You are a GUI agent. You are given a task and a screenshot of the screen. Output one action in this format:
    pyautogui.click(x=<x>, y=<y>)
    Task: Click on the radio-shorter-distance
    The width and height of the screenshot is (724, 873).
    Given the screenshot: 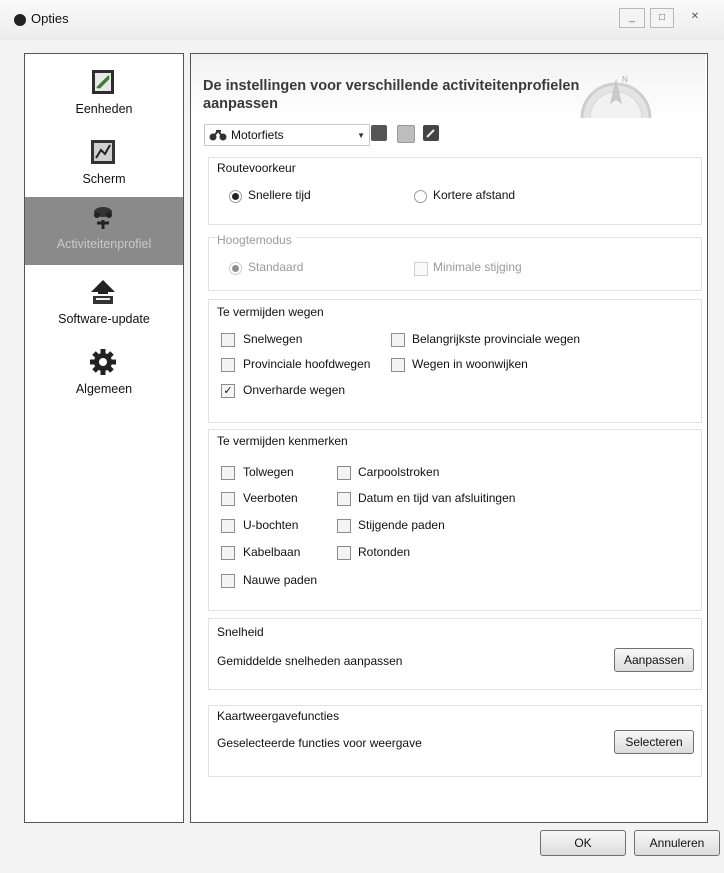 What is the action you would take?
    pyautogui.click(x=420, y=196)
    